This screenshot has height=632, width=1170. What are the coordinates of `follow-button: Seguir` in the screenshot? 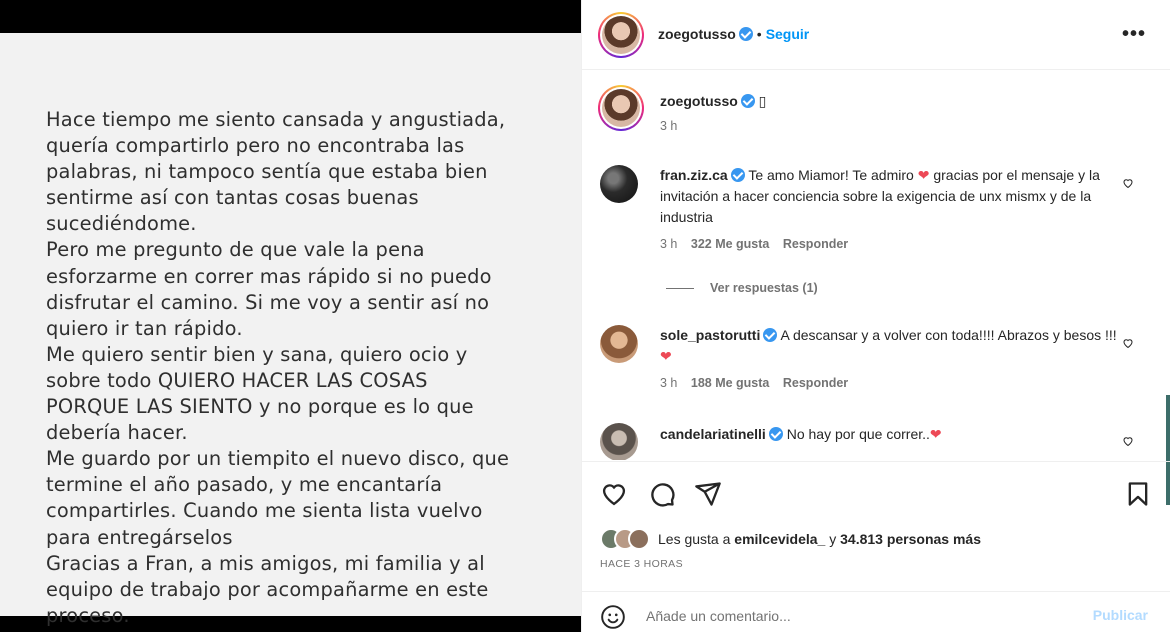 It's located at (788, 34).